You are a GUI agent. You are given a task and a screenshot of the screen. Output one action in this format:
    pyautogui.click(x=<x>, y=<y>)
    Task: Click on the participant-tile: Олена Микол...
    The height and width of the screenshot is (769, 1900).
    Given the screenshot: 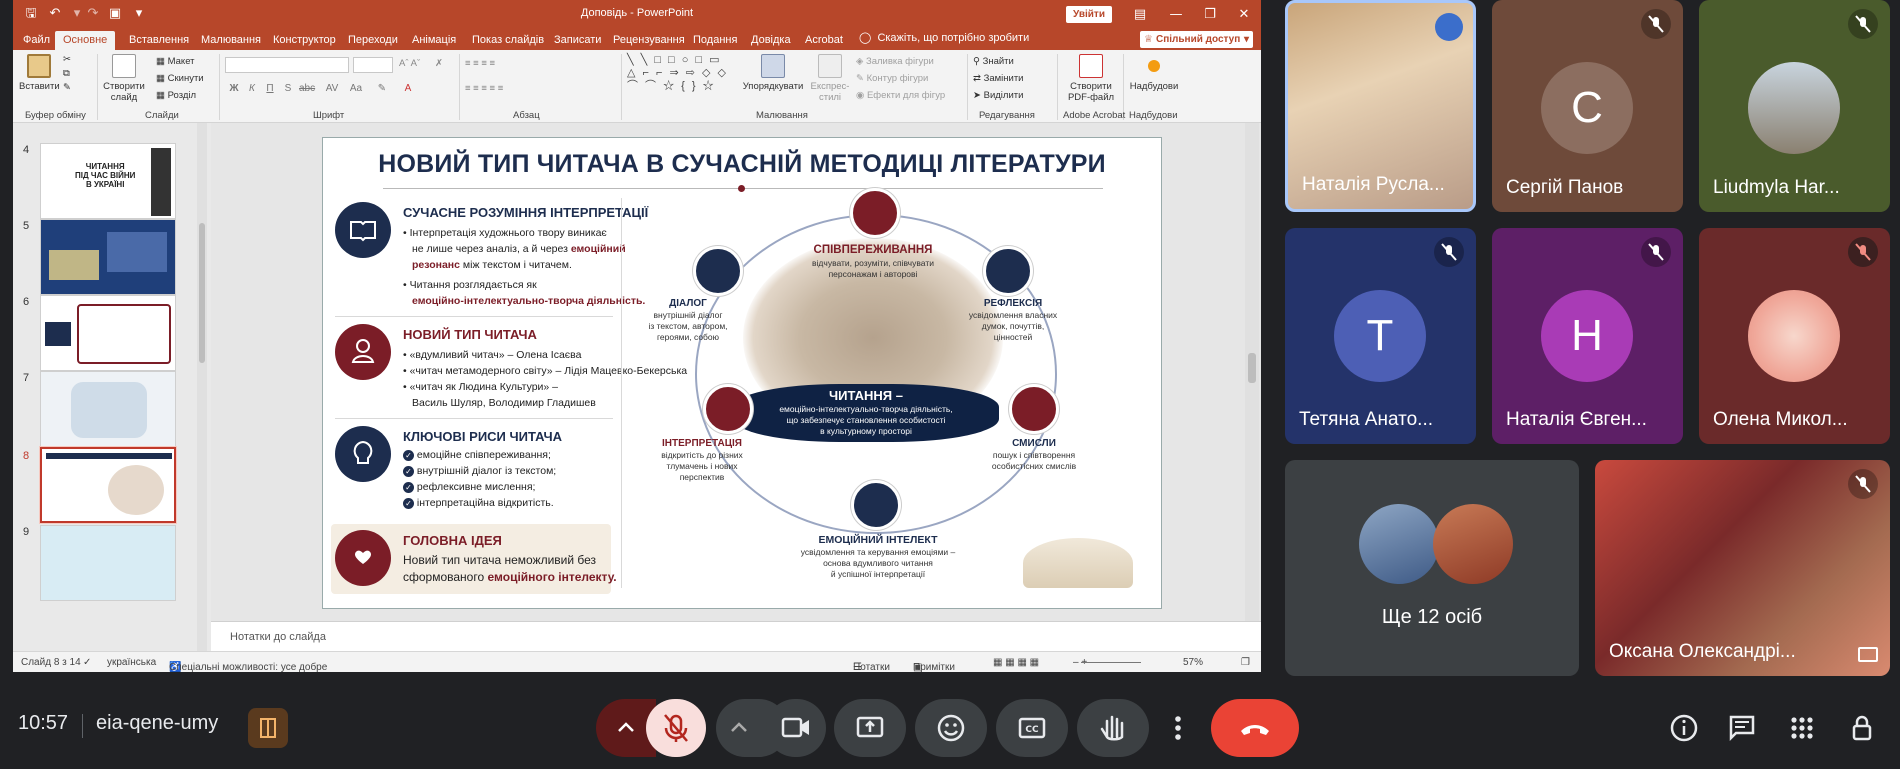 What is the action you would take?
    pyautogui.click(x=1794, y=336)
    